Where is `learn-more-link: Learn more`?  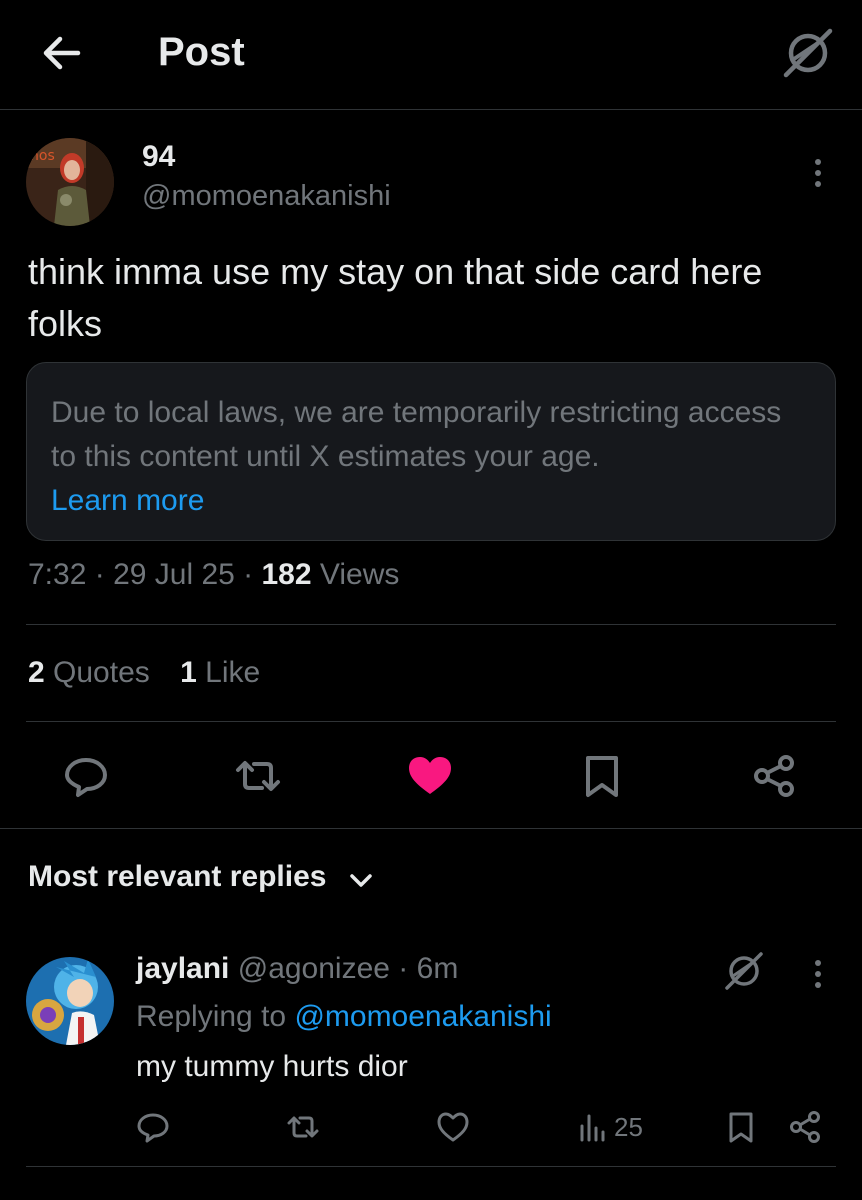
learn-more-link: Learn more is located at coordinates (431, 501).